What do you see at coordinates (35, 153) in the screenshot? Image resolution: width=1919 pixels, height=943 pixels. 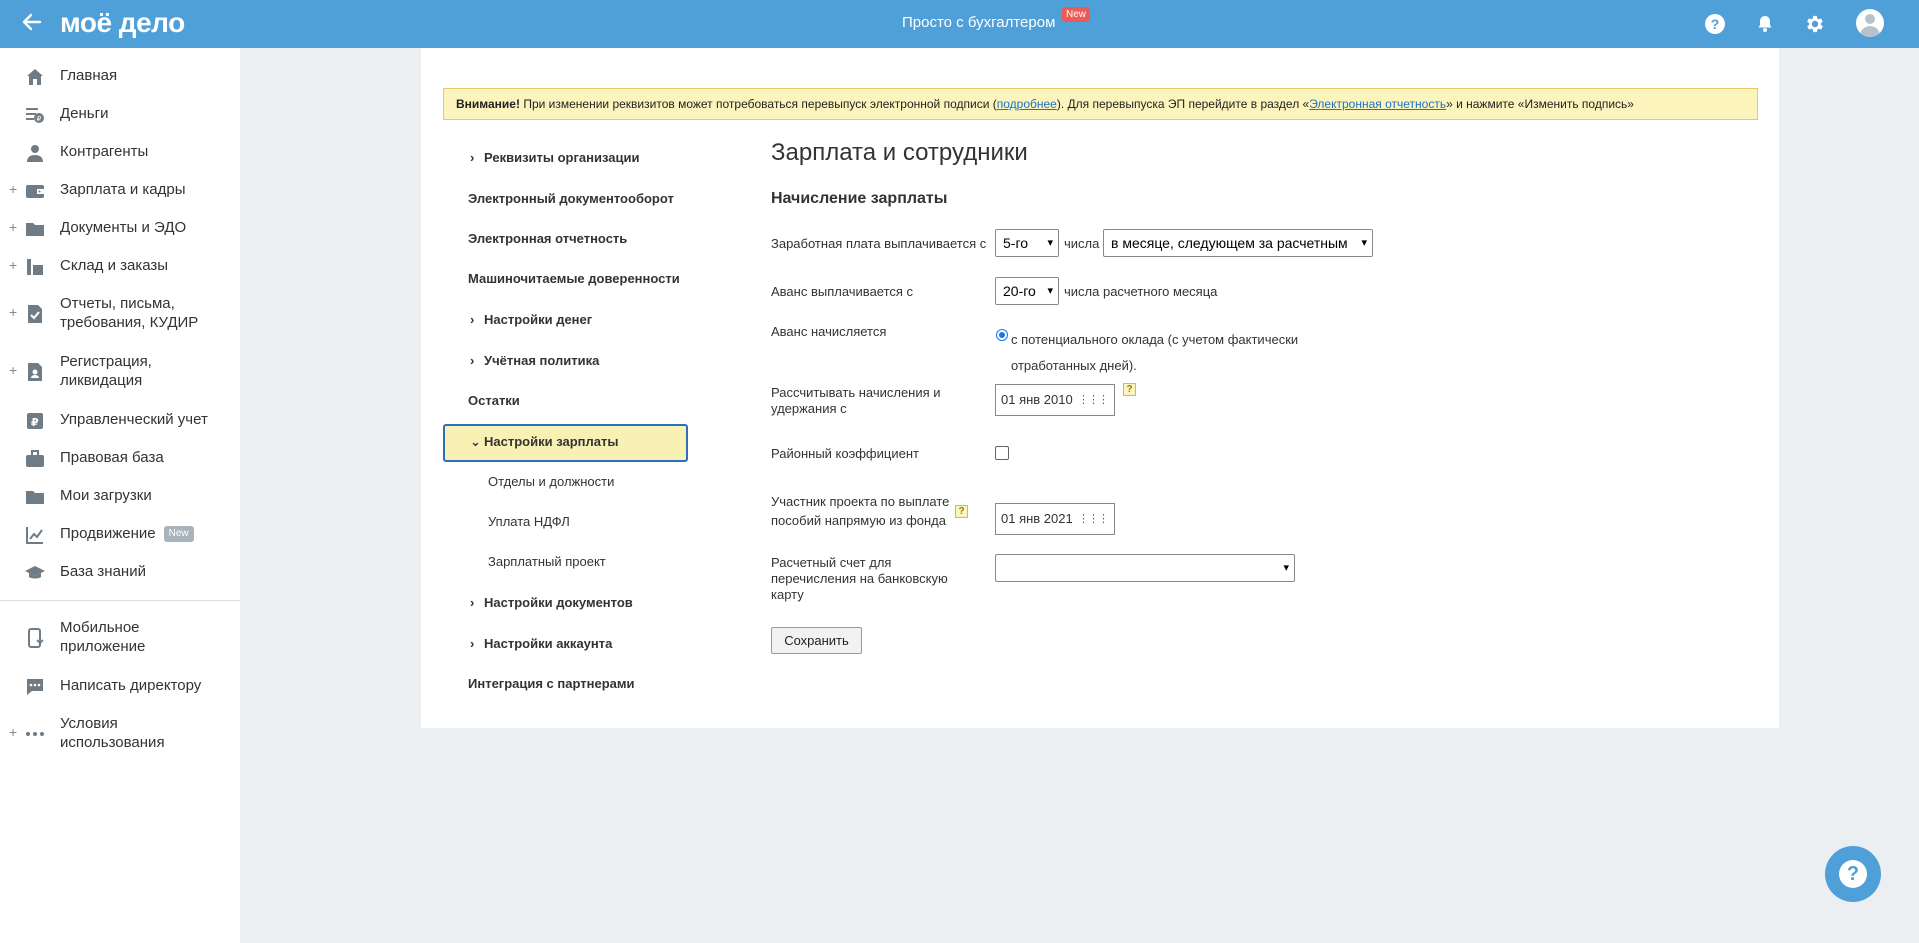 I see `user-icon` at bounding box center [35, 153].